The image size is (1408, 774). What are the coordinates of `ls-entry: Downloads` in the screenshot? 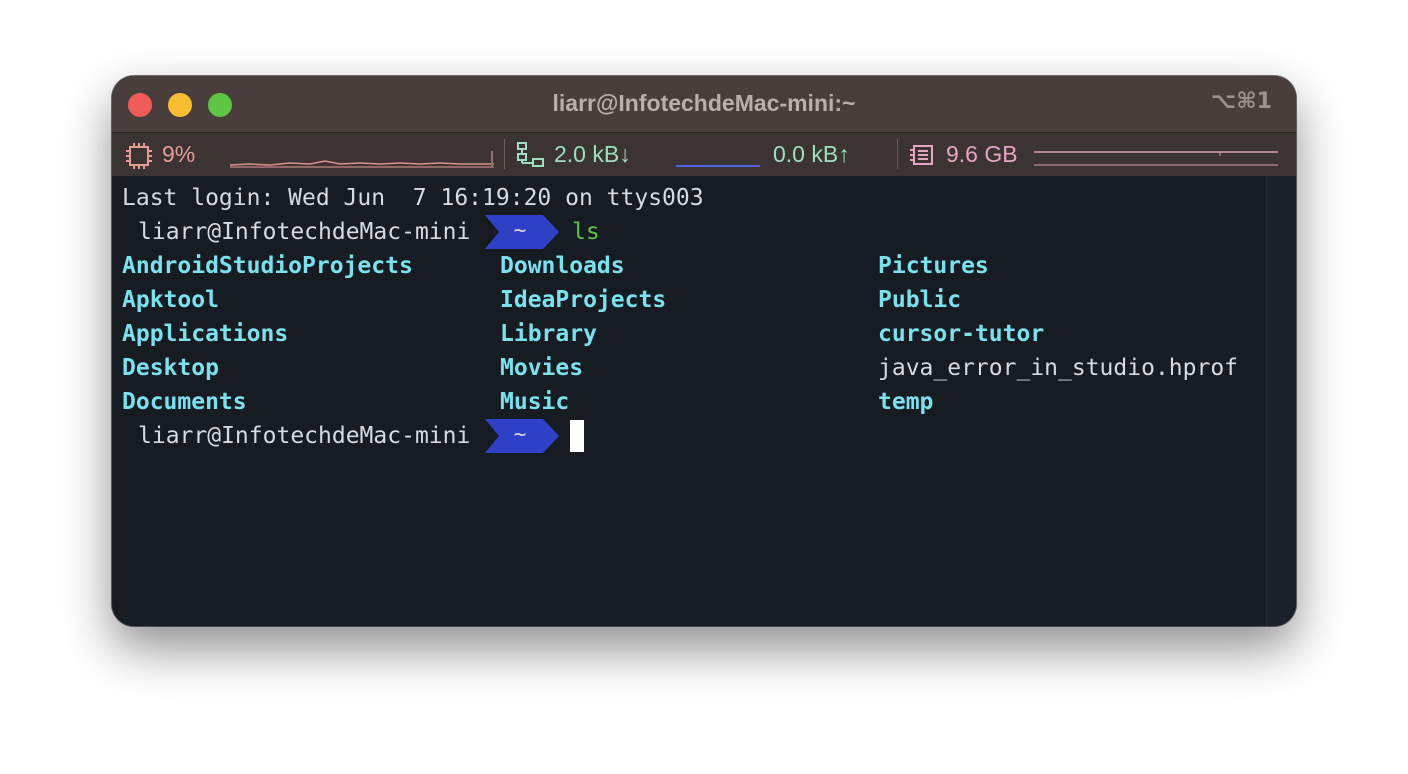 It's located at (562, 266).